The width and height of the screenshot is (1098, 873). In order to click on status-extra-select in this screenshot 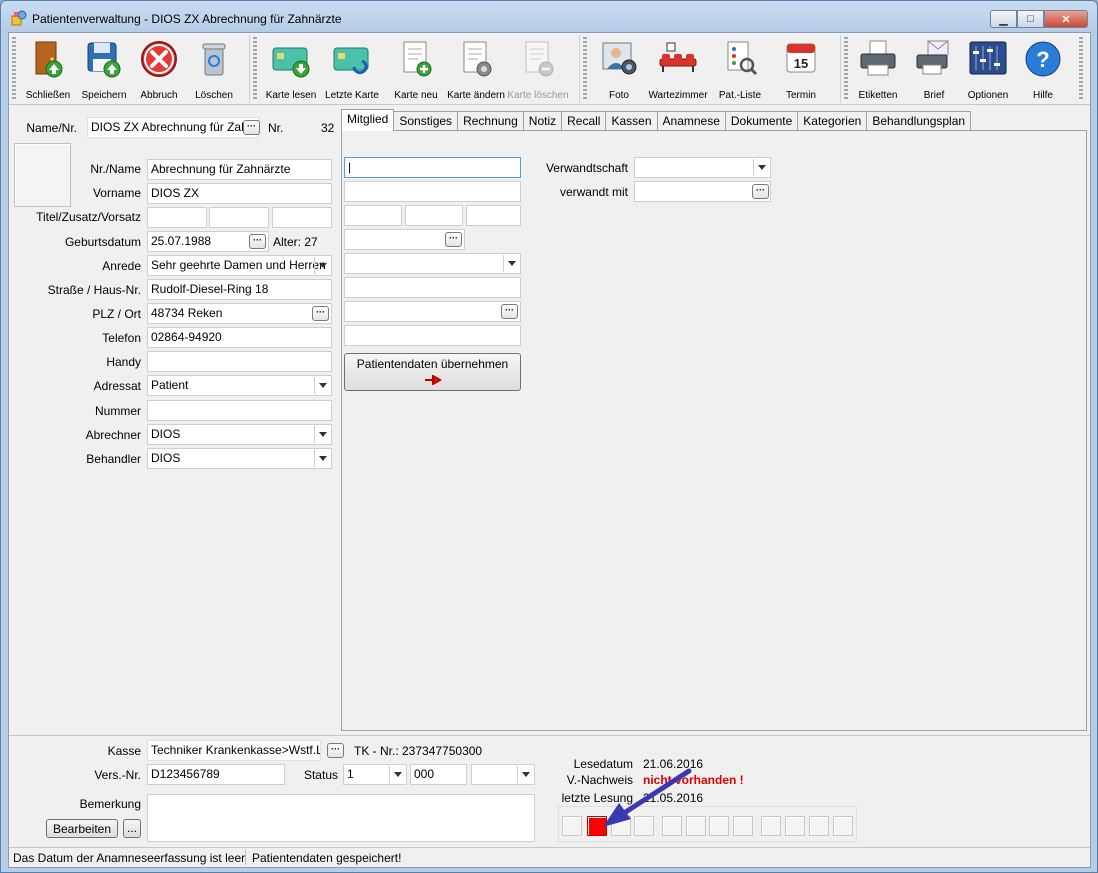, I will do `click(503, 774)`.